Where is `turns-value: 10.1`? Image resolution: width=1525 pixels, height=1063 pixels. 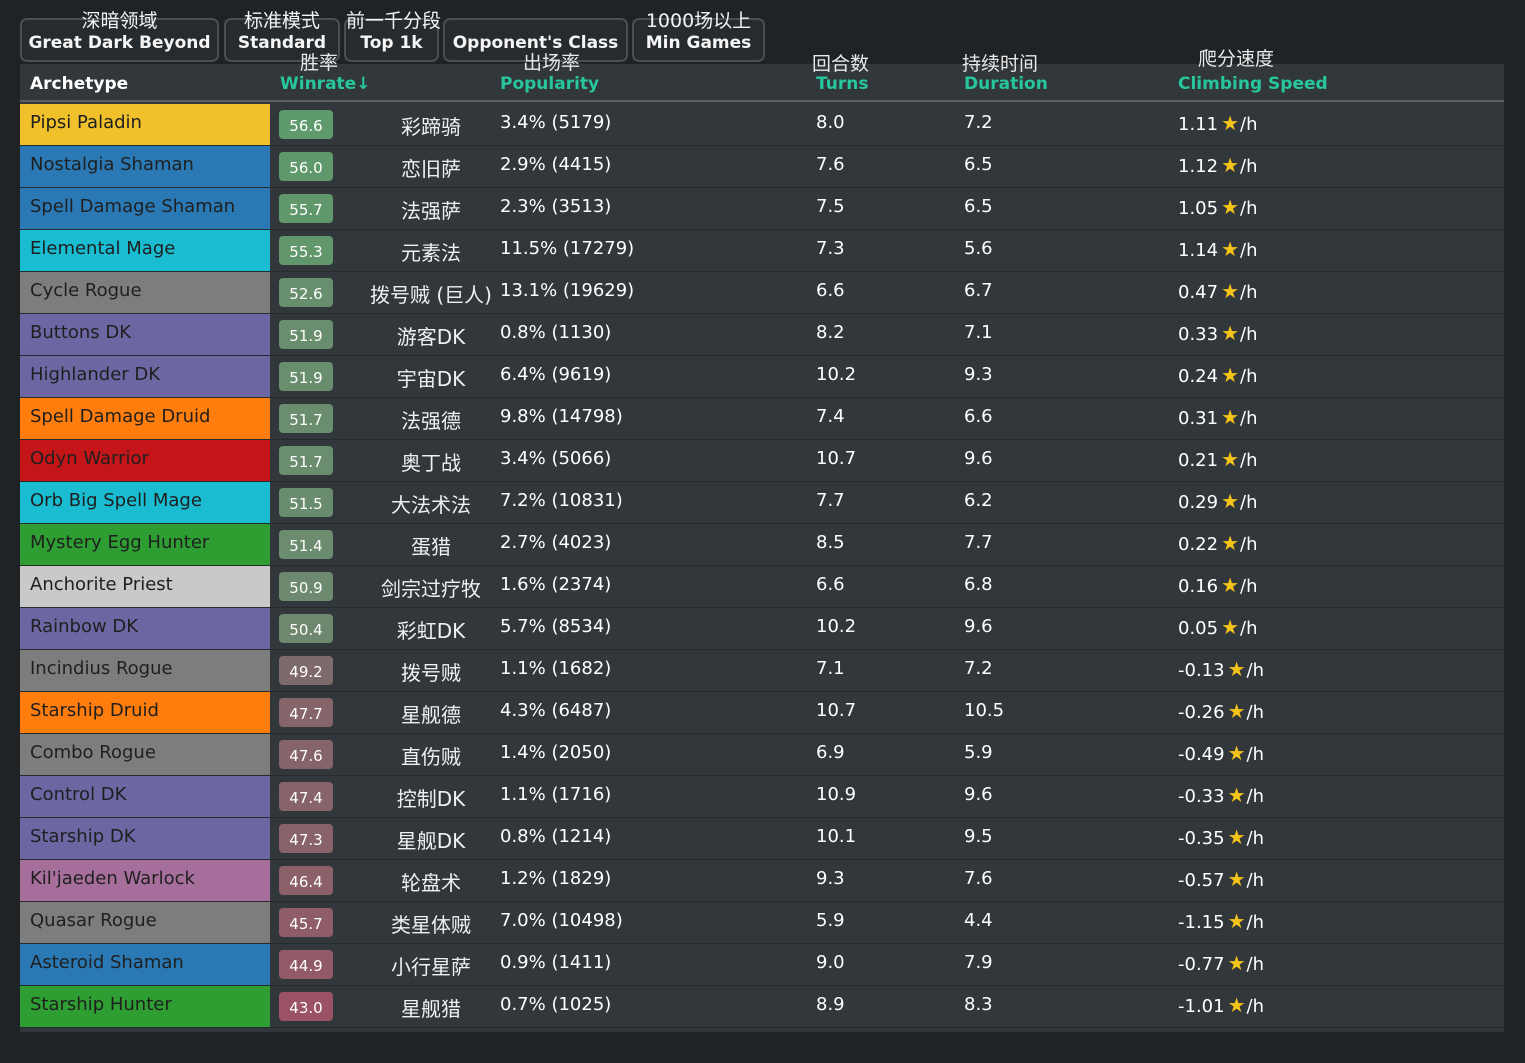
turns-value: 10.1 is located at coordinates (836, 836).